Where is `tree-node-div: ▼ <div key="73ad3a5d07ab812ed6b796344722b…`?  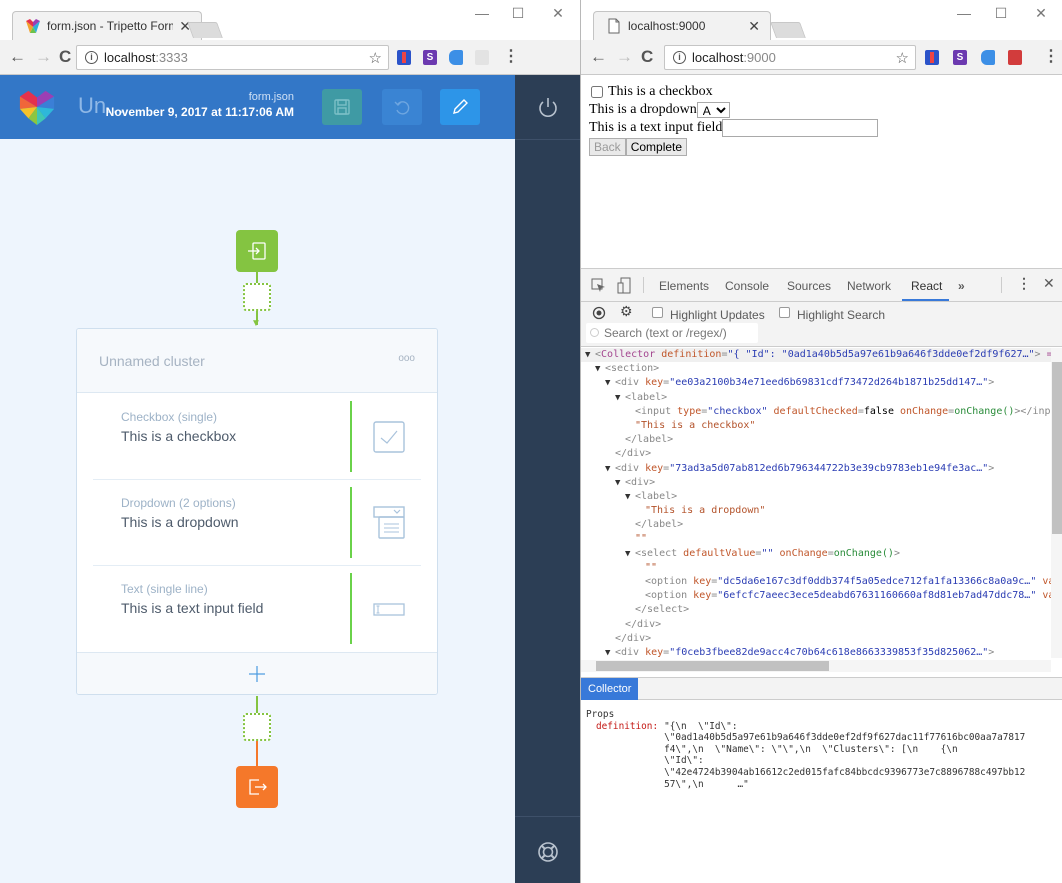
tree-node-div: ▼ <div key="73ad3a5d07ab812ed6b796344722b… is located at coordinates (816, 469).